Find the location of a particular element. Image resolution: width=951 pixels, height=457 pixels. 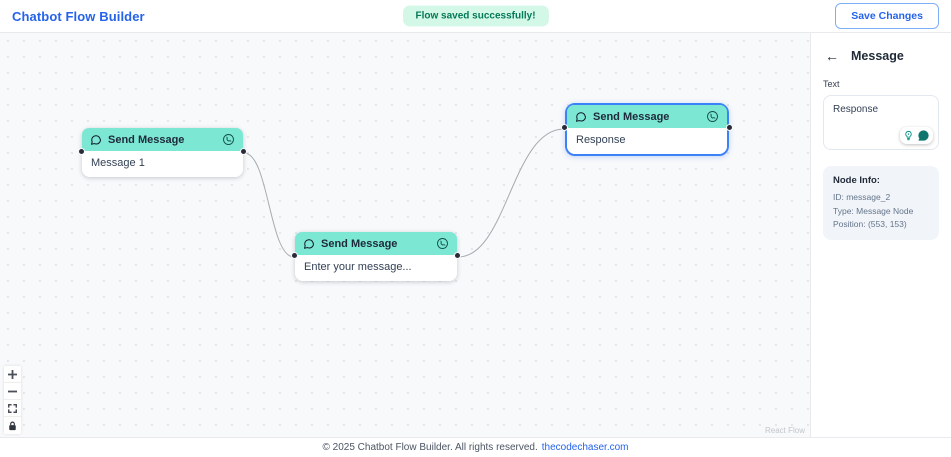

lightbulb-icon is located at coordinates (908, 135).